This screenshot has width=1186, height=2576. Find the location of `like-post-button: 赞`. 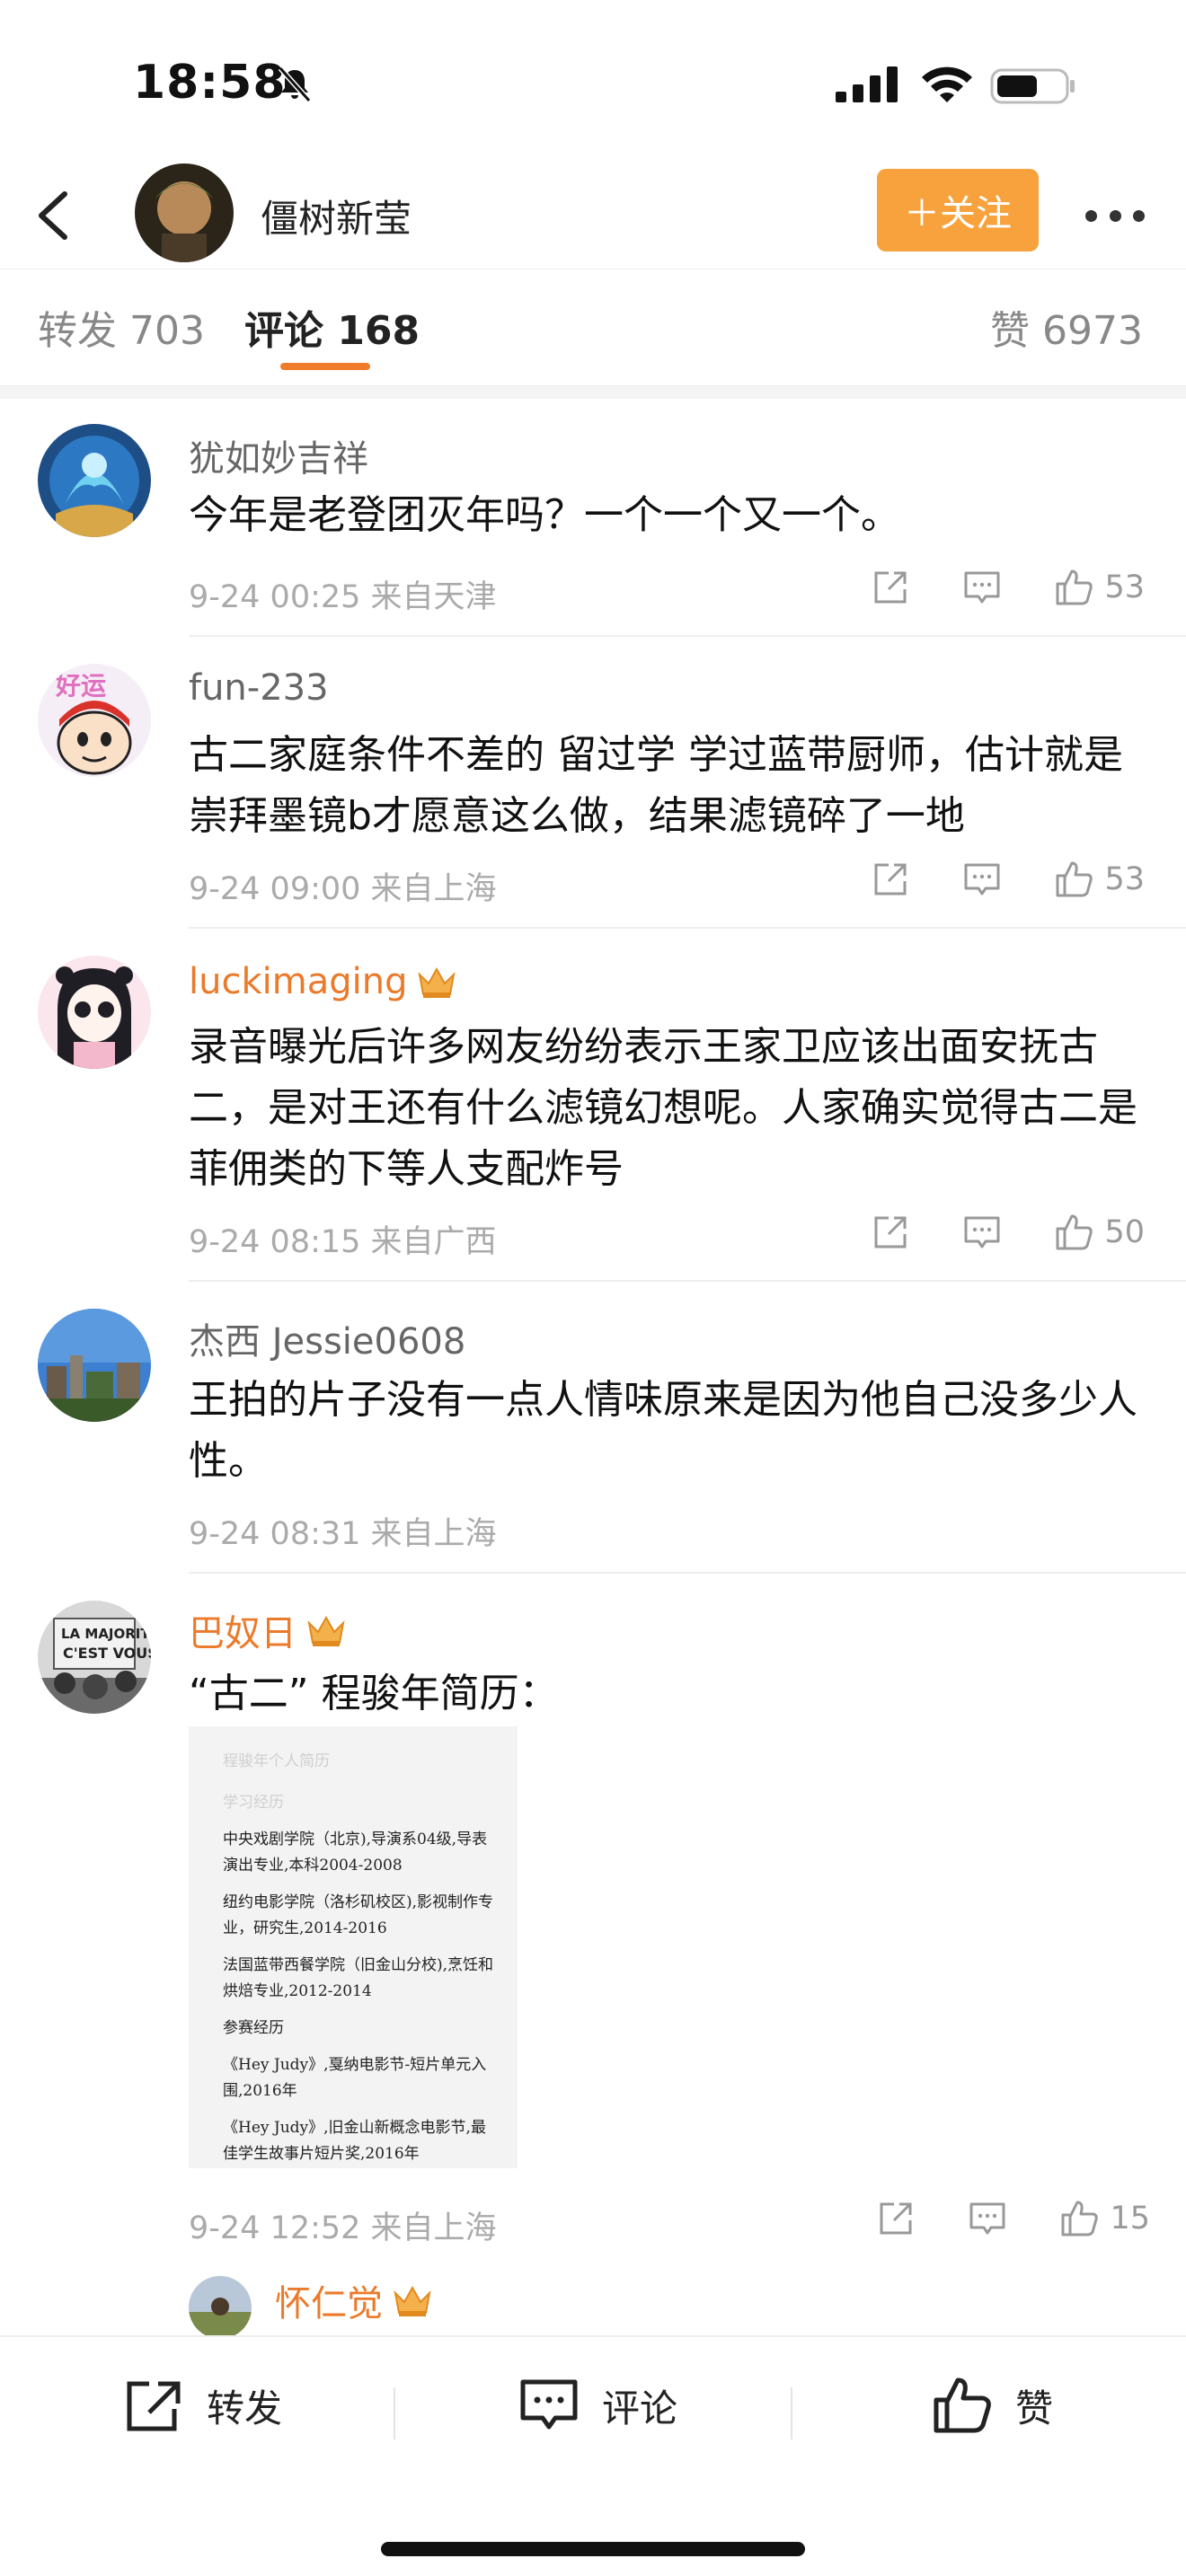

like-post-button: 赞 is located at coordinates (992, 2405).